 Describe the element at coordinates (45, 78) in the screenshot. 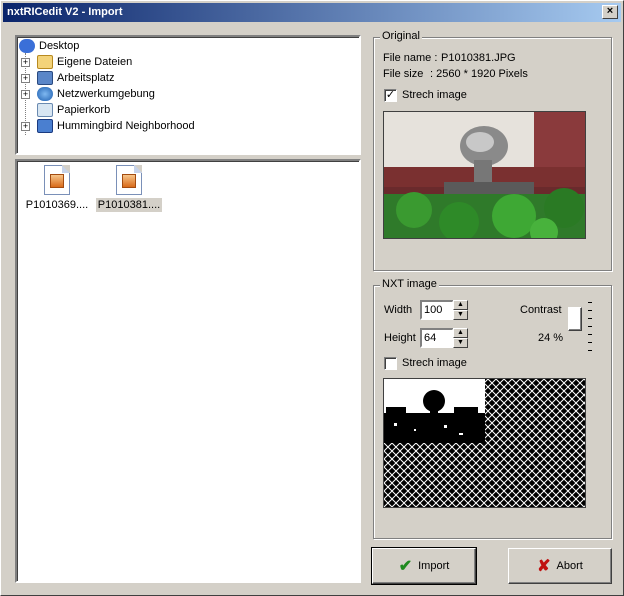

I see `computer-icon` at that location.